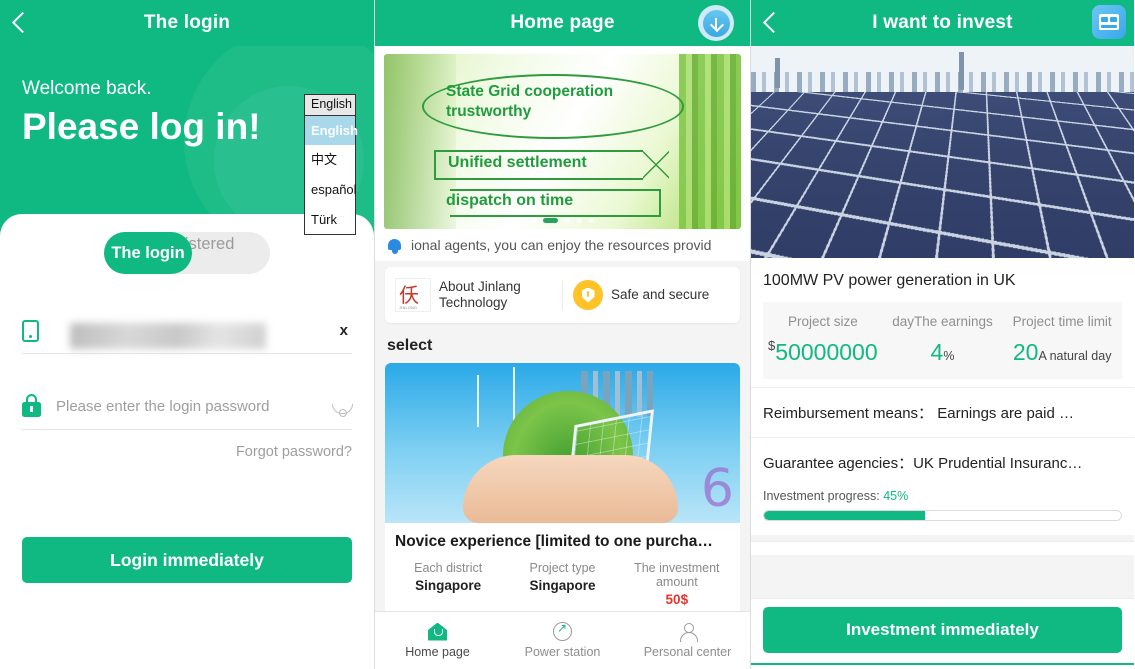  I want to click on password-field-row: Please enter the login password, so click(187, 407).